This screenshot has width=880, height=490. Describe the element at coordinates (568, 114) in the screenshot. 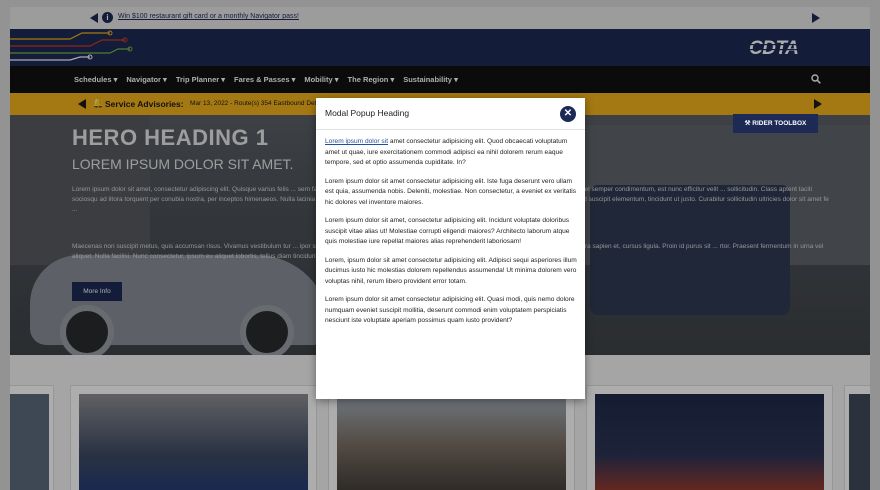

I see `close-icon: ✕` at that location.